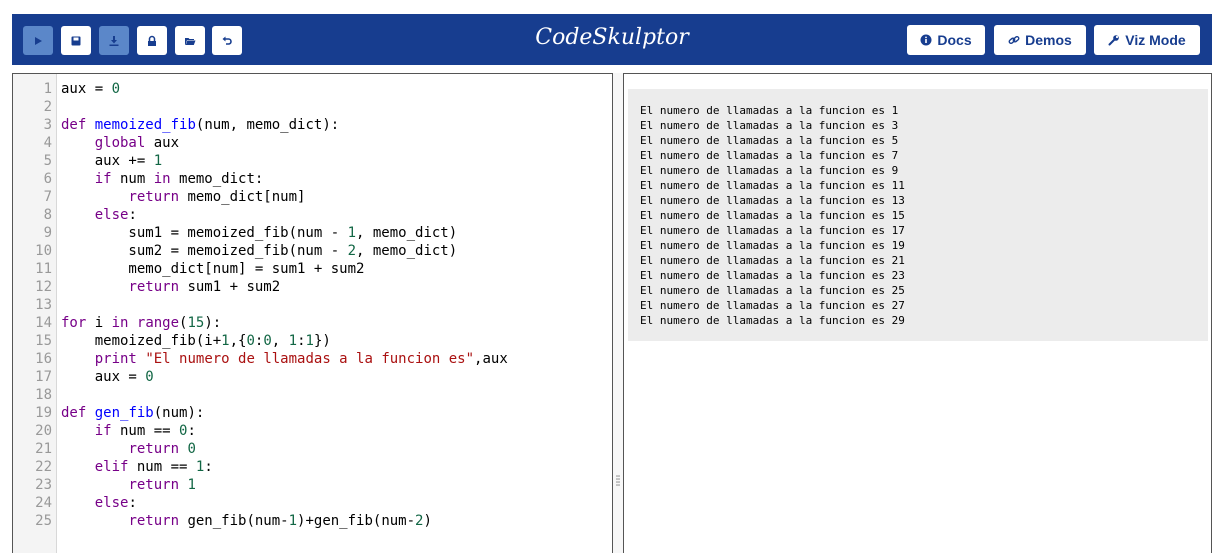  I want to click on code-token: ,, so click(280, 341).